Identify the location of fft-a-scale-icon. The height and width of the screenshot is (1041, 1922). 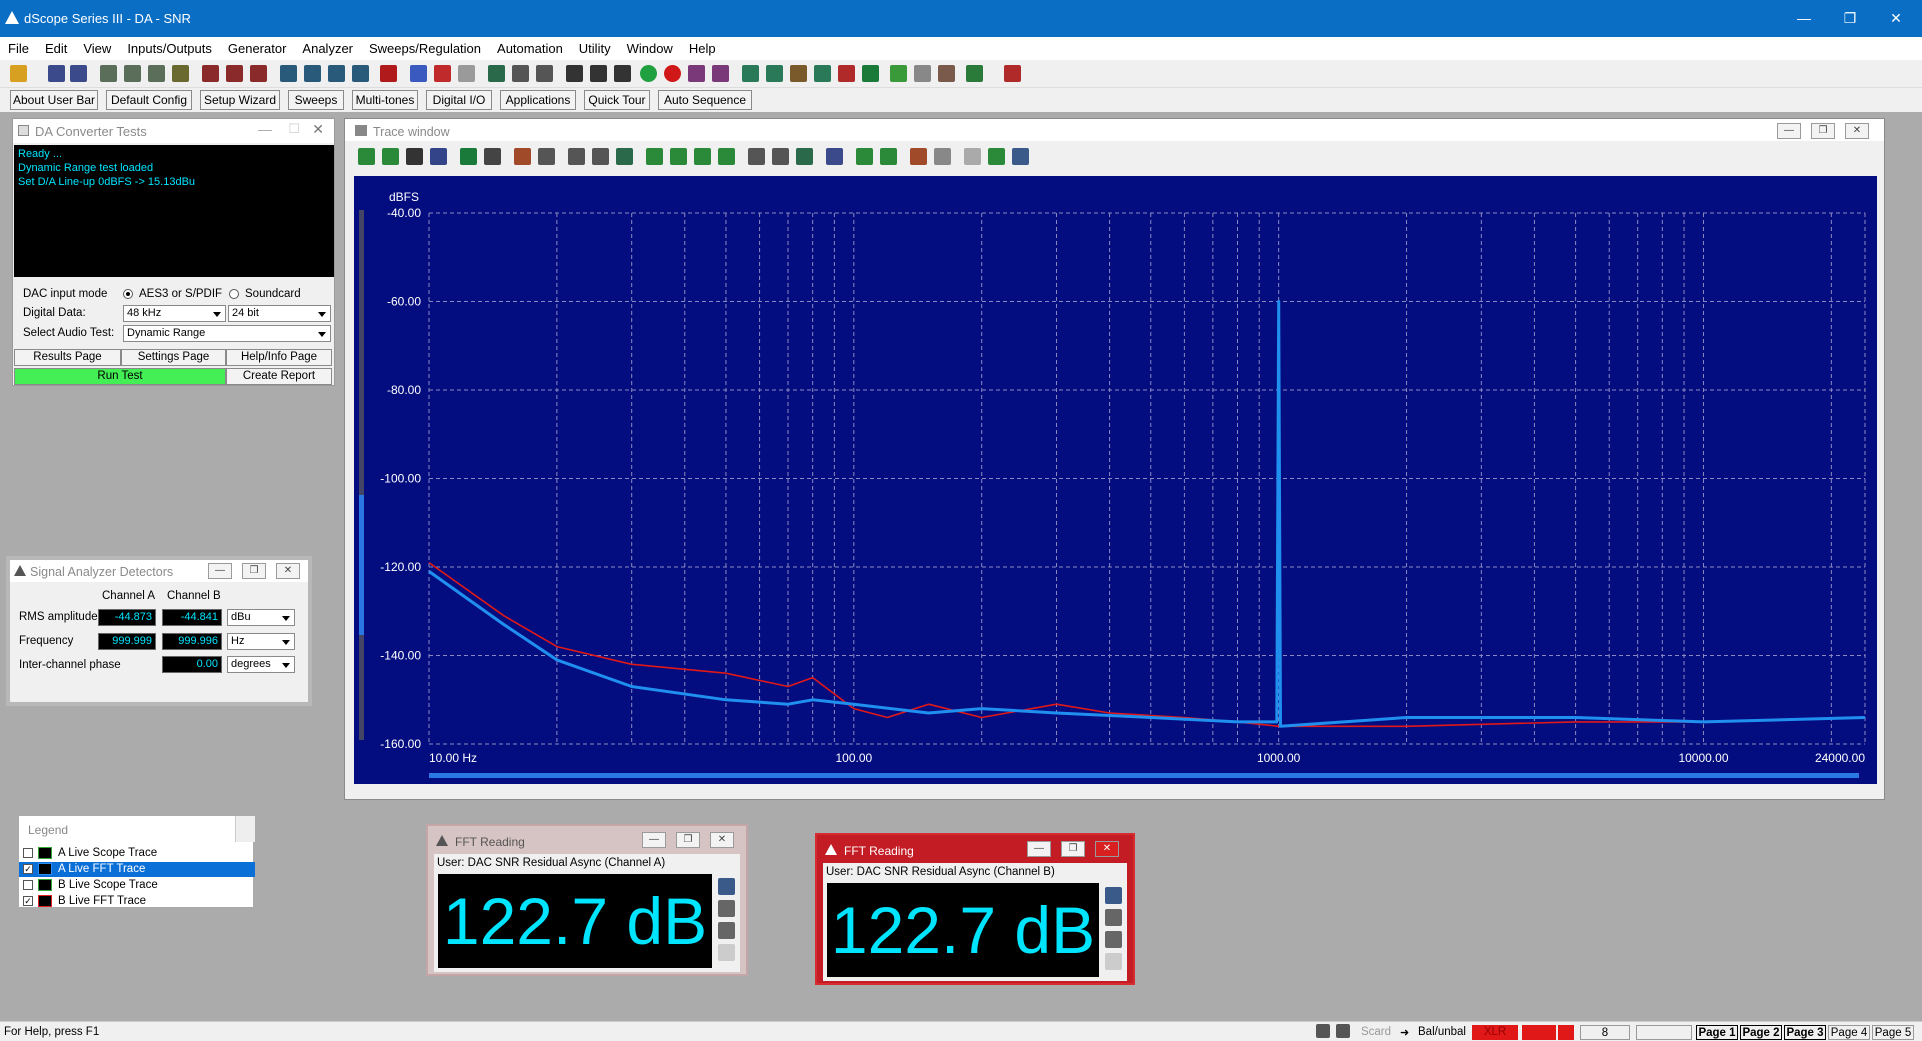
(726, 886).